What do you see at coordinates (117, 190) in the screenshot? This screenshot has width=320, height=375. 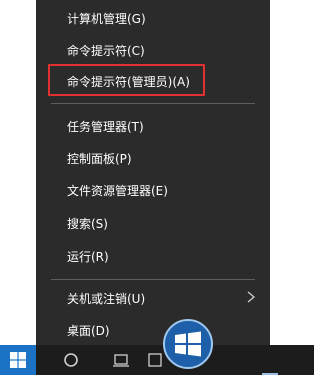 I see `menu-item-label: 文件资源管理器(E)` at bounding box center [117, 190].